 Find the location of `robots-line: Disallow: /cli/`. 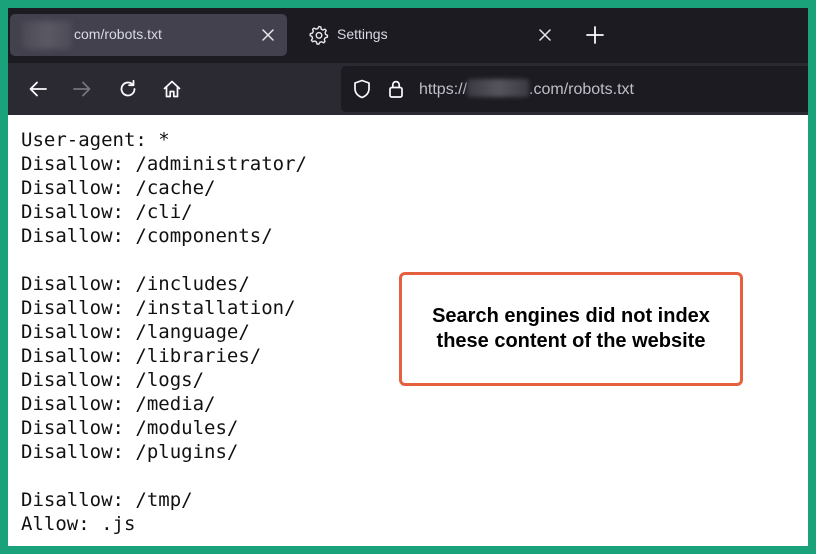

robots-line: Disallow: /cli/ is located at coordinates (107, 212).